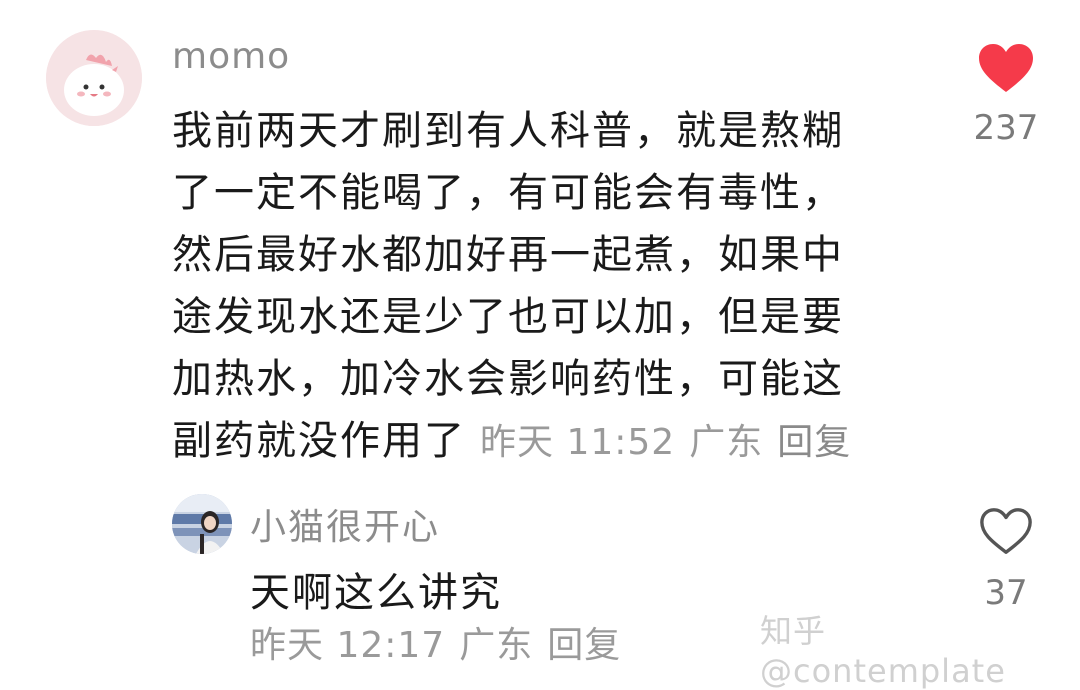 This screenshot has width=1080, height=690. I want to click on comment-line: 副药就没作用了, so click(319, 441).